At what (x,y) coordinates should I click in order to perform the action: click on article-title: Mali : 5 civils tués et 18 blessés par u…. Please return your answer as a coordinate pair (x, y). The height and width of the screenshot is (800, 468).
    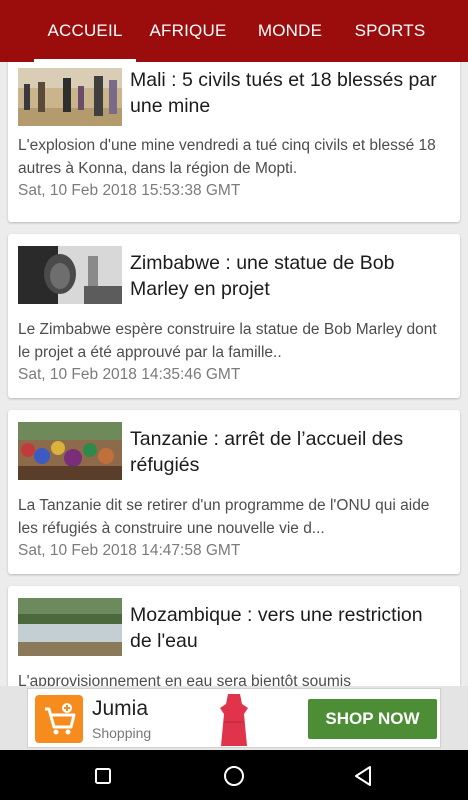
    Looking at the image, I should click on (289, 93).